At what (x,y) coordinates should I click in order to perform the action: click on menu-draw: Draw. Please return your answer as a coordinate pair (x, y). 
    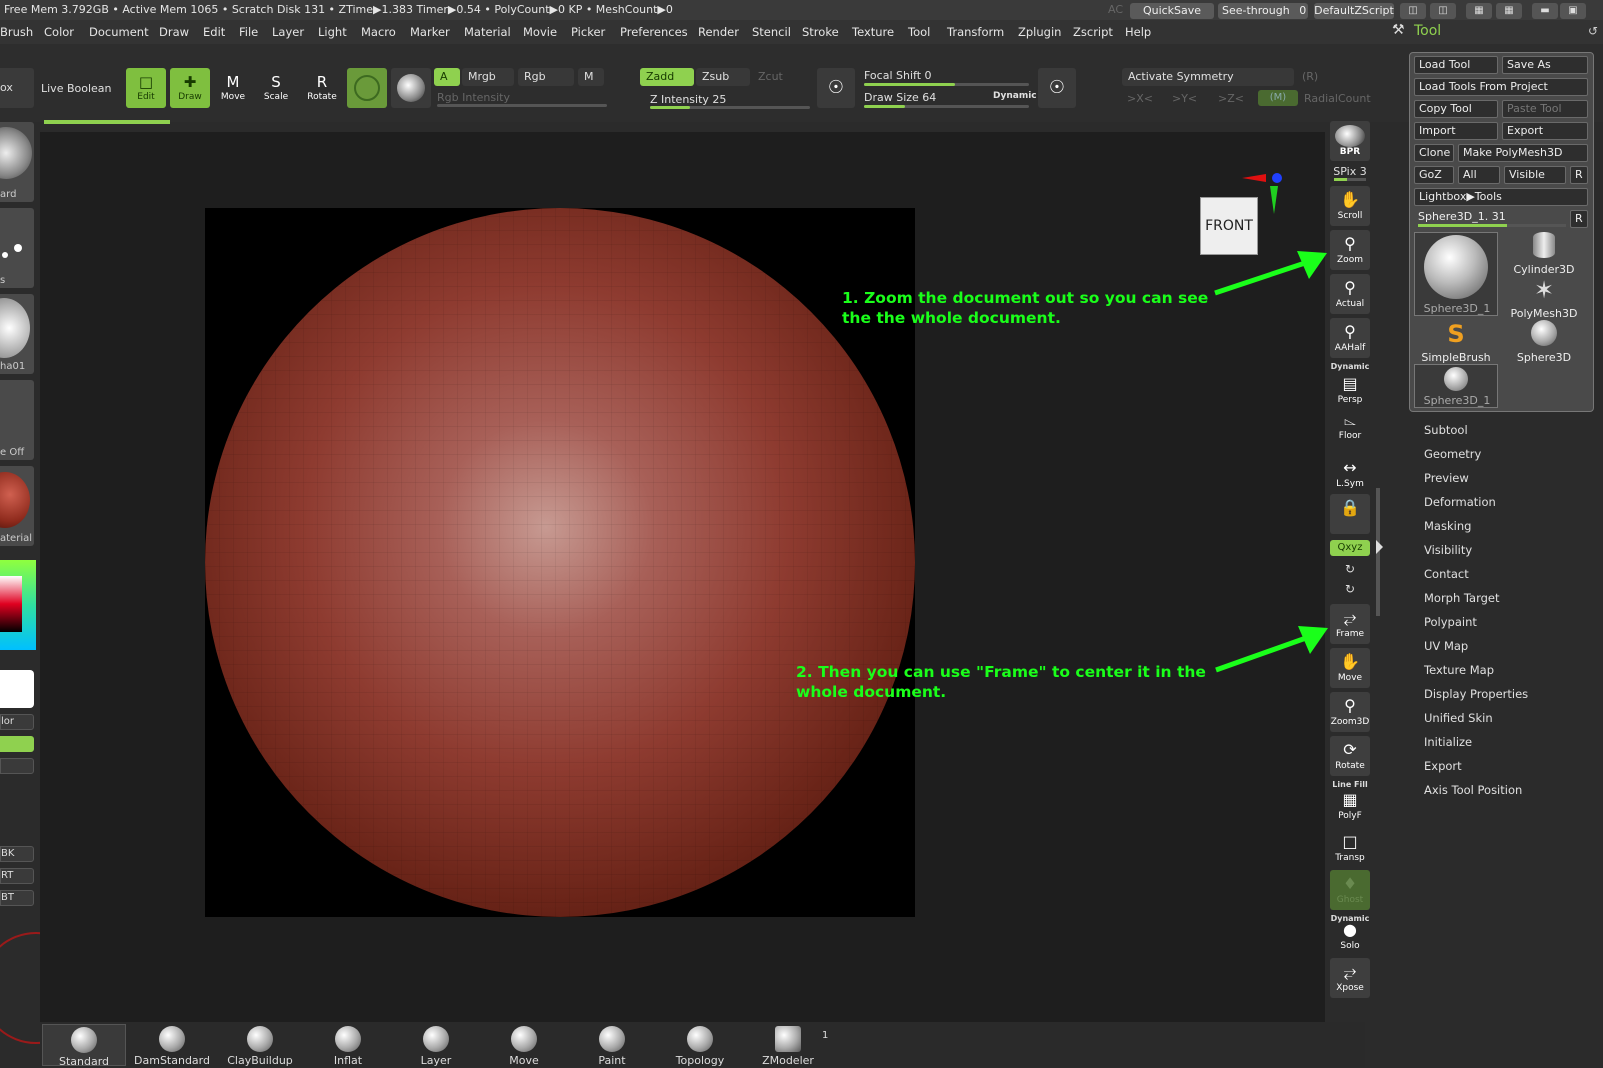
    Looking at the image, I should click on (174, 32).